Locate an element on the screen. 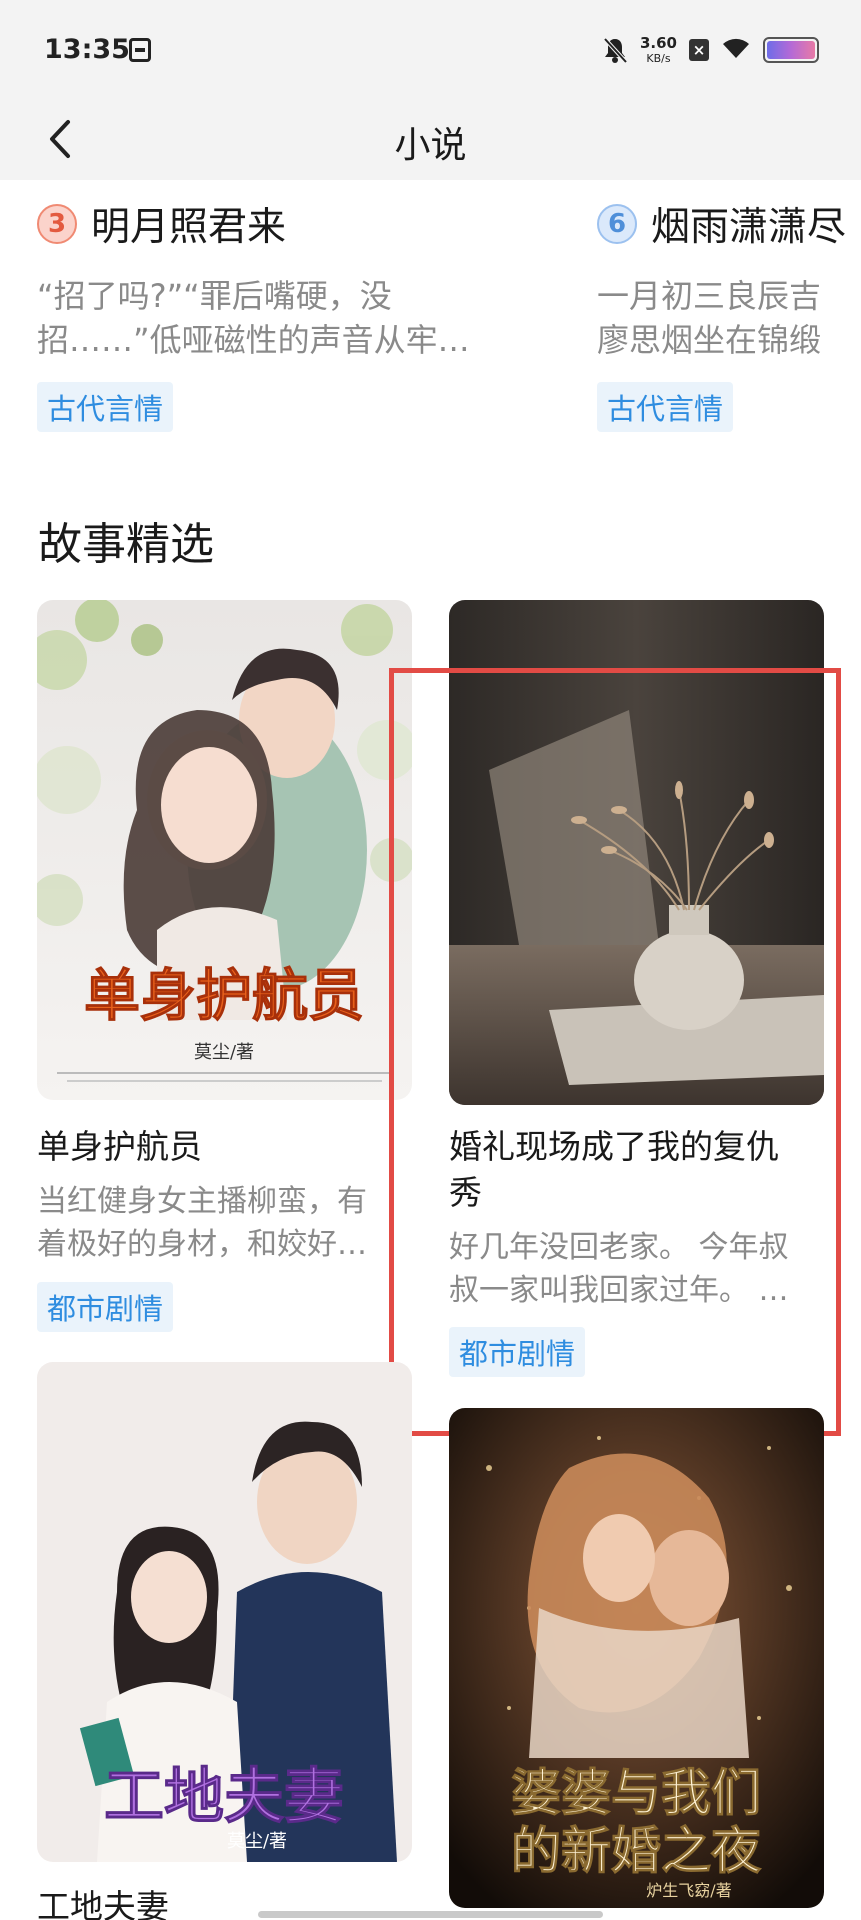 The width and height of the screenshot is (861, 1920). cover-title-line: 婆婆与我们 is located at coordinates (636, 1792).